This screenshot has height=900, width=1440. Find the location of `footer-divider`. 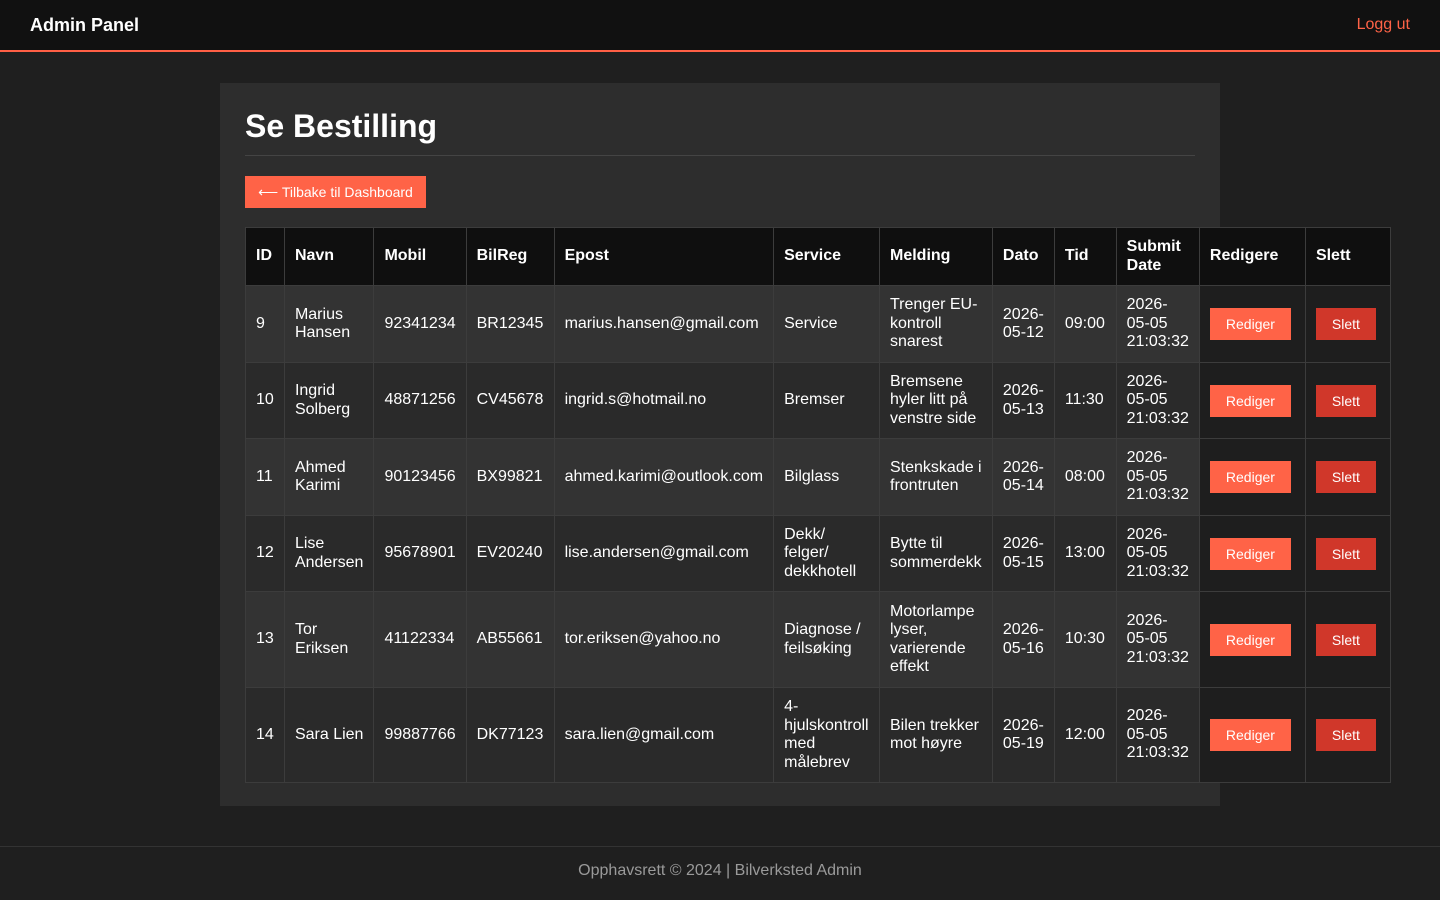

footer-divider is located at coordinates (720, 846).